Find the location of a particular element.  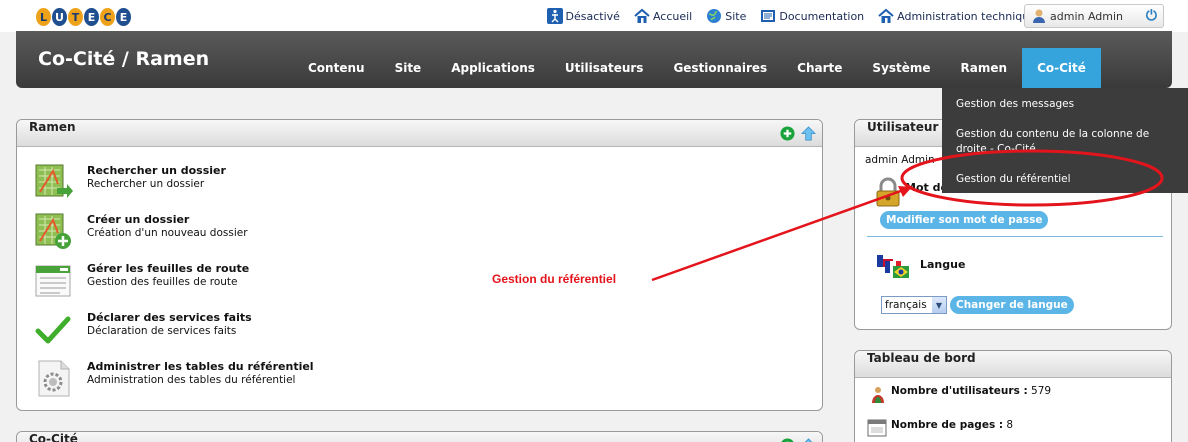

annotation-ellipse is located at coordinates (1032, 178).